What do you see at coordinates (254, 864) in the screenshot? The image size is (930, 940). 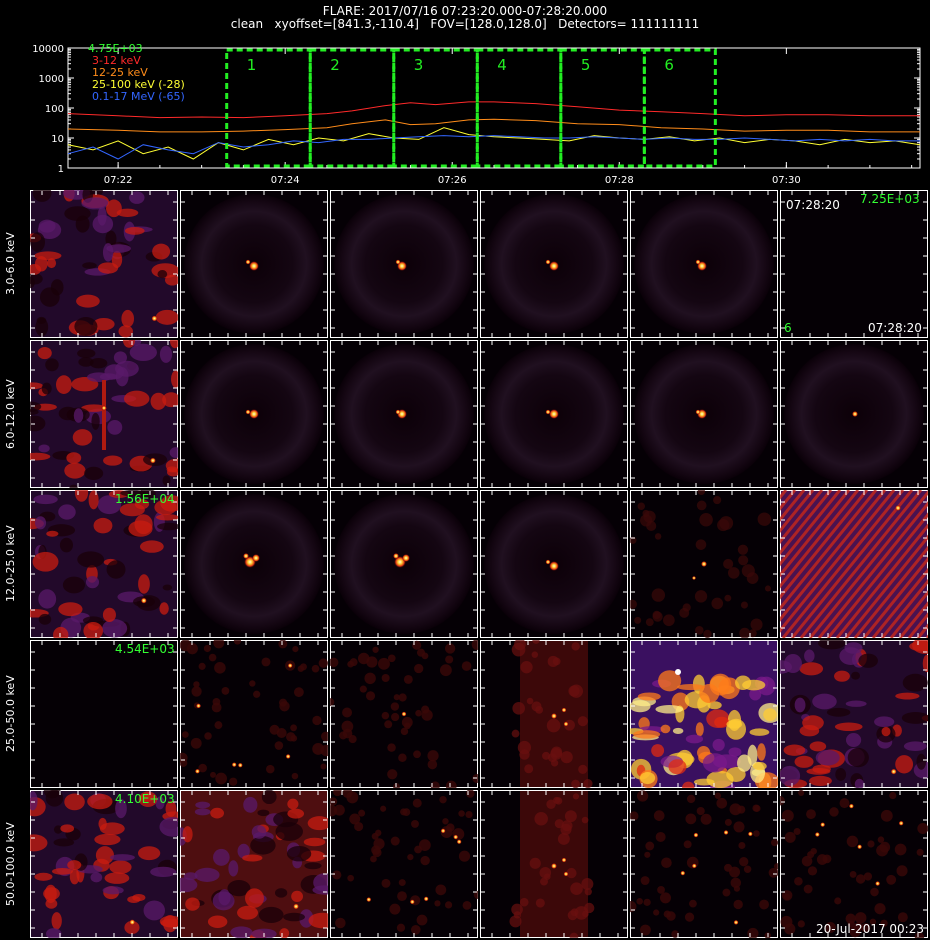 I see `image-tile-r5-c2` at bounding box center [254, 864].